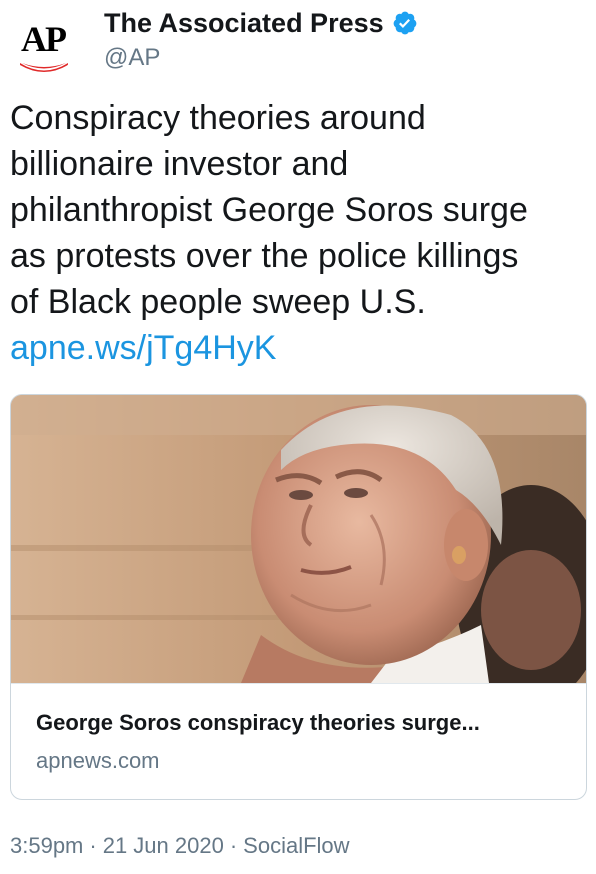 Image resolution: width=596 pixels, height=874 pixels. What do you see at coordinates (132, 58) in the screenshot?
I see `handle: @AP` at bounding box center [132, 58].